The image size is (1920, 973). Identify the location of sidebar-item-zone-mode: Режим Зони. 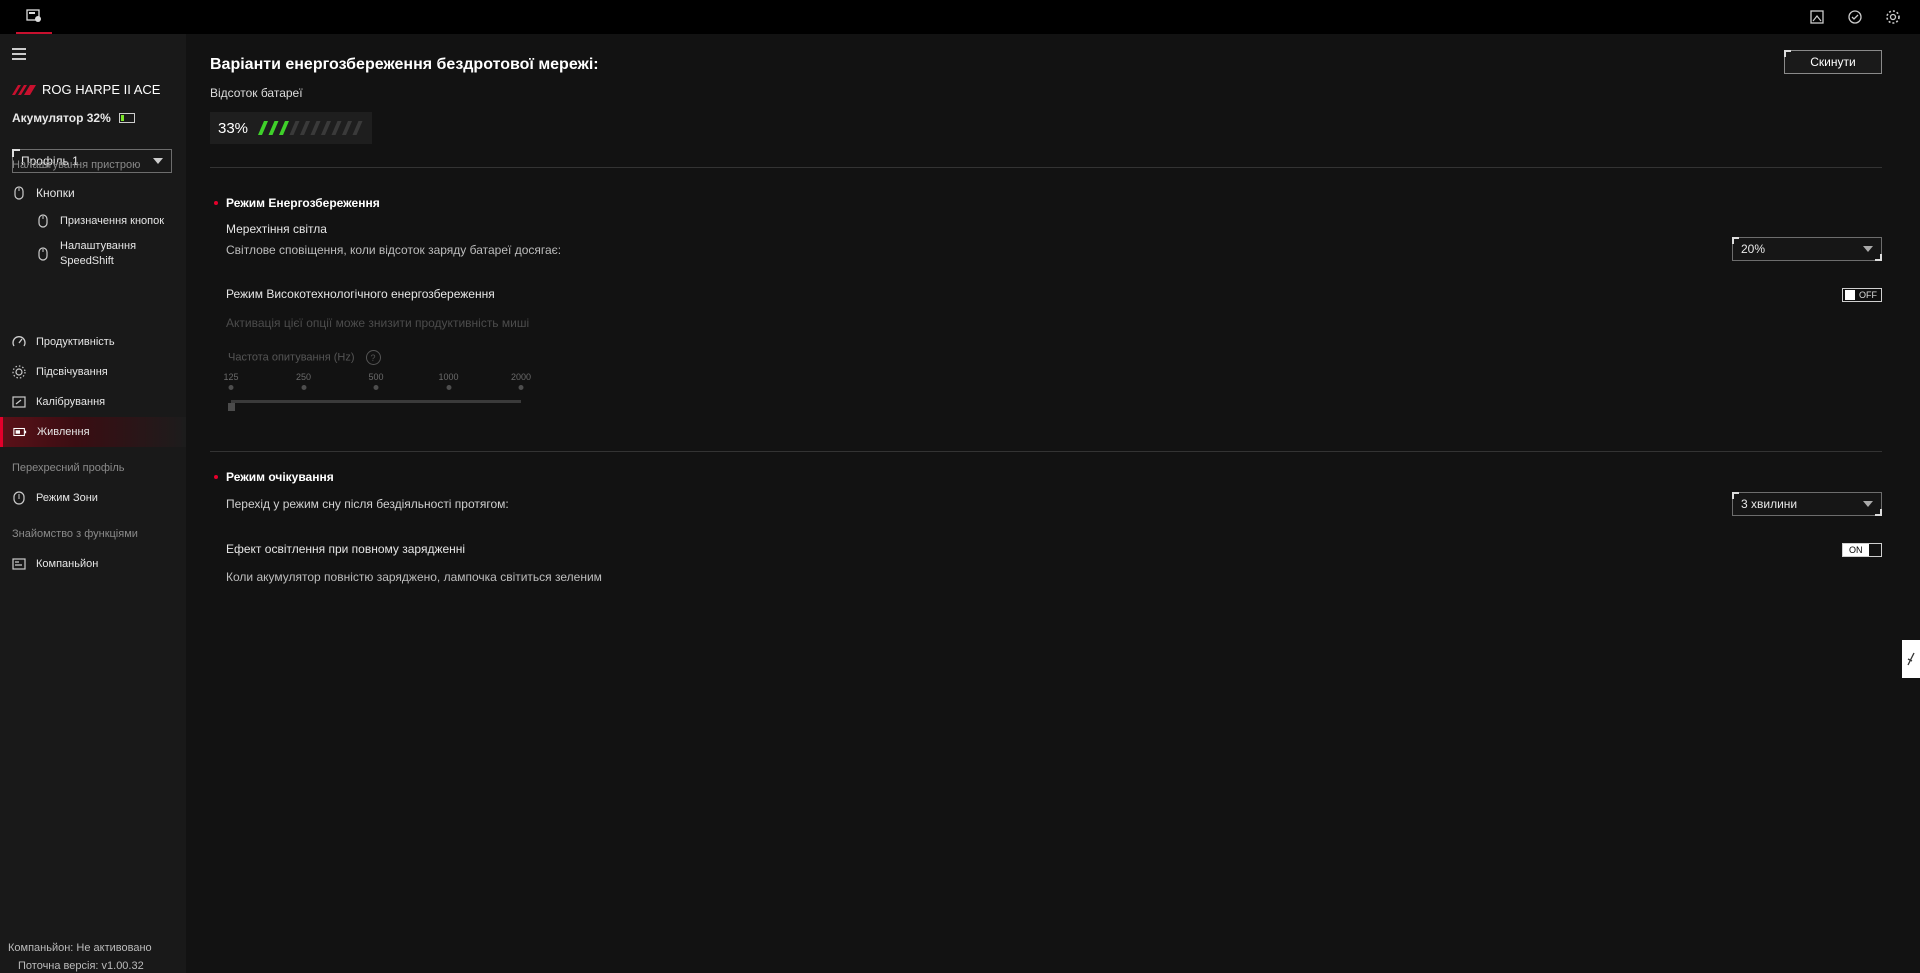
(93, 498).